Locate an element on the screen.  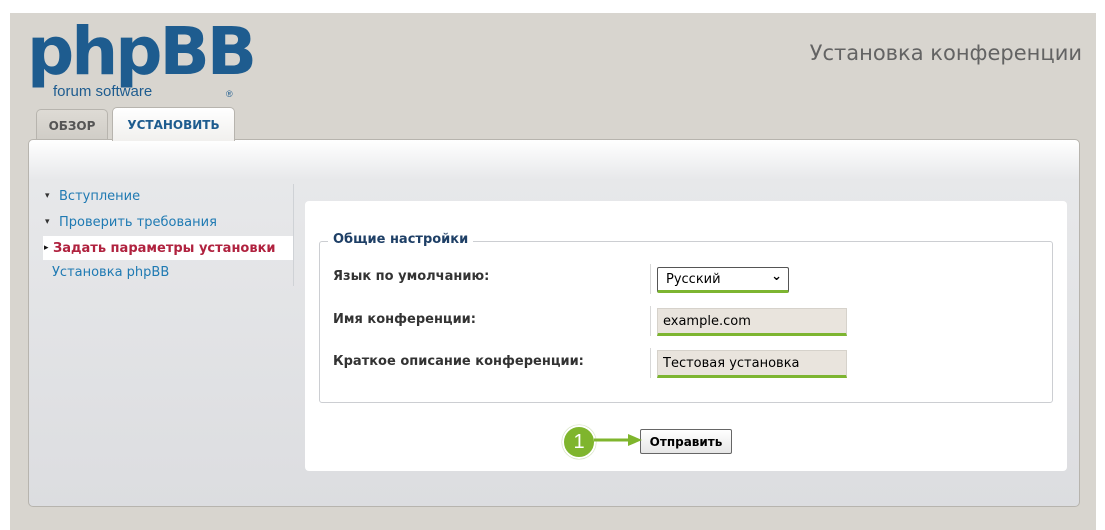
menu-item-label: Вступление is located at coordinates (100, 196).